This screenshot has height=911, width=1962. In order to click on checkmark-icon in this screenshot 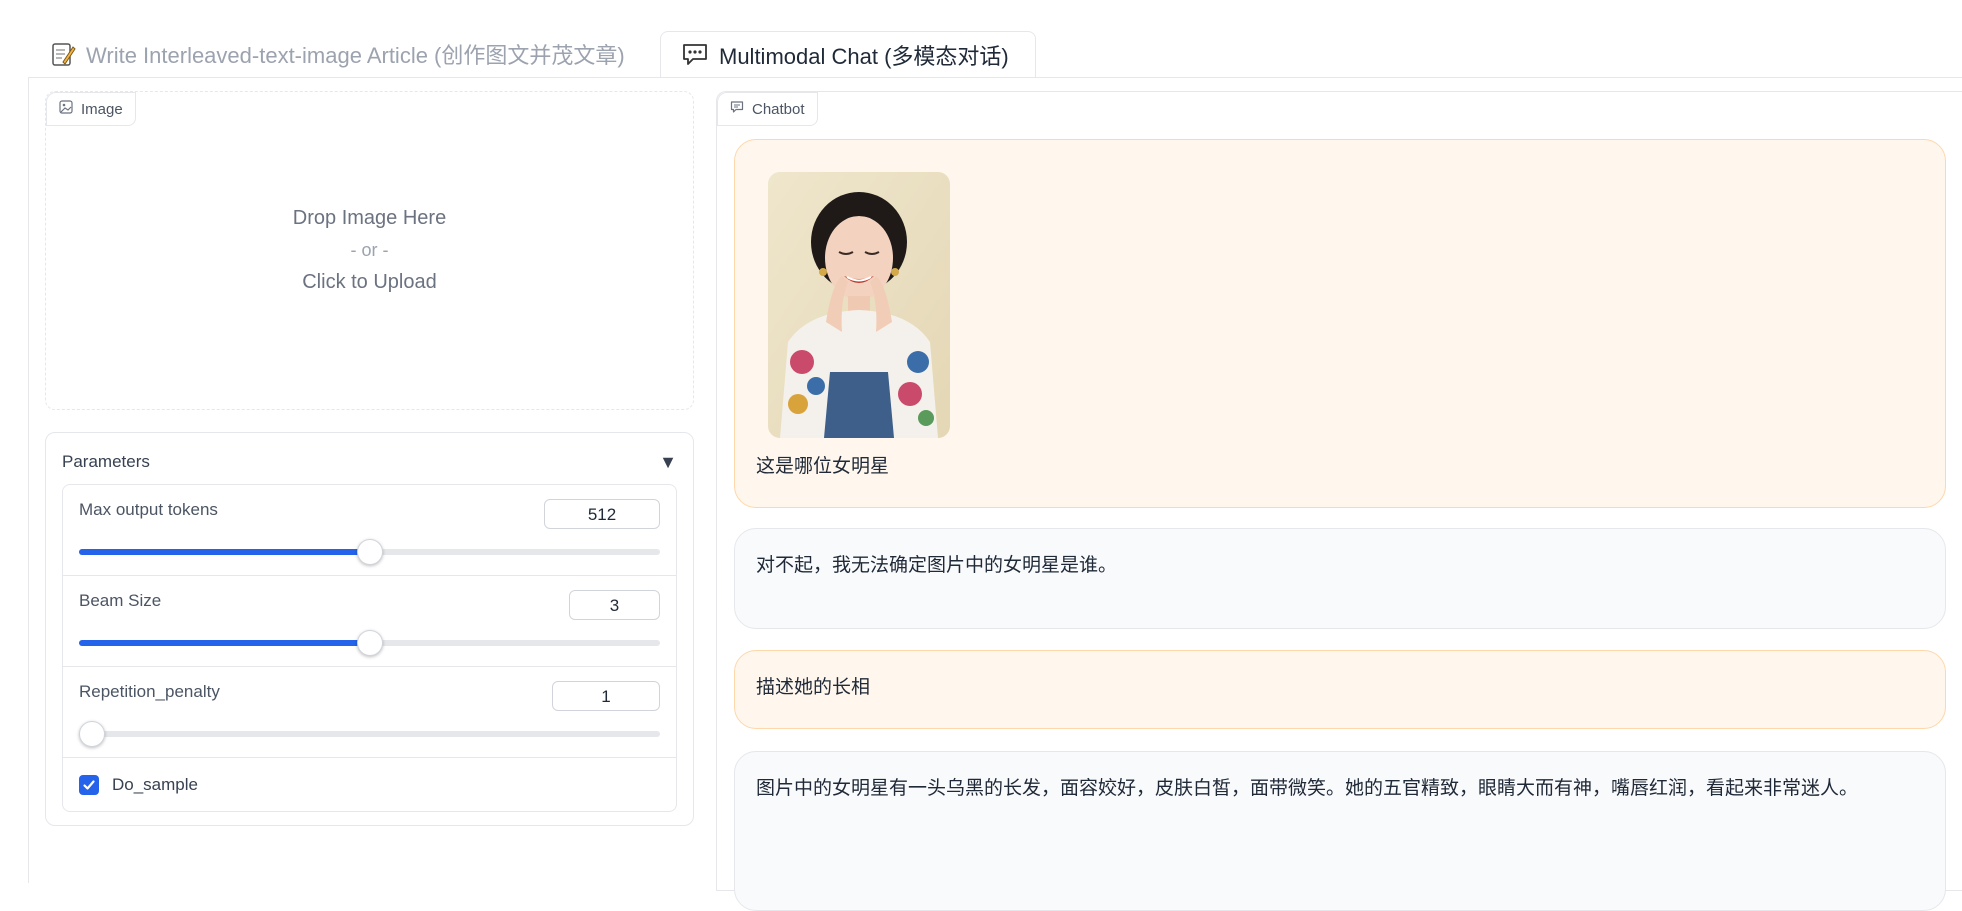, I will do `click(89, 785)`.